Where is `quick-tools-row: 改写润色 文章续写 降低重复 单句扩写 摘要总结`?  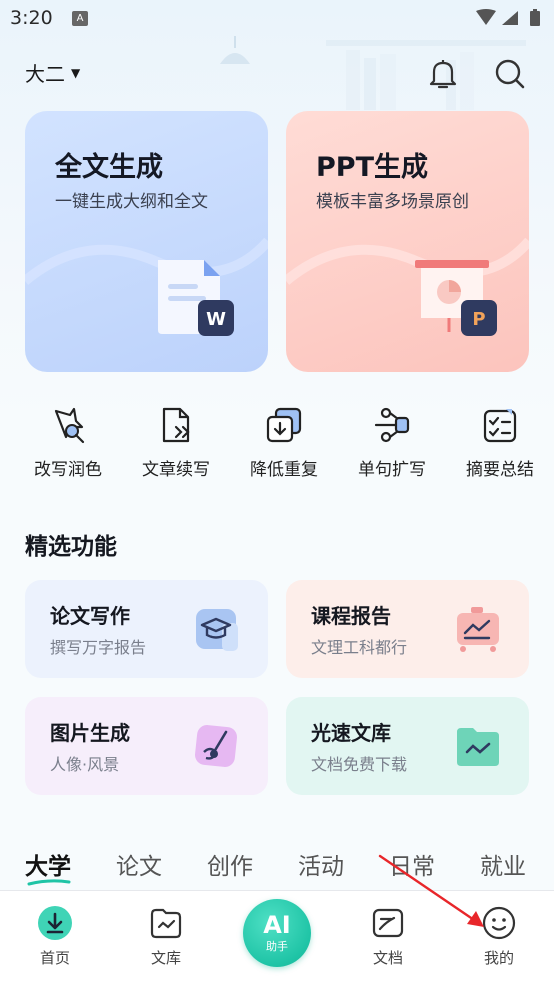 quick-tools-row: 改写润色 文章续写 降低重复 单句扩写 摘要总结 is located at coordinates (284, 445).